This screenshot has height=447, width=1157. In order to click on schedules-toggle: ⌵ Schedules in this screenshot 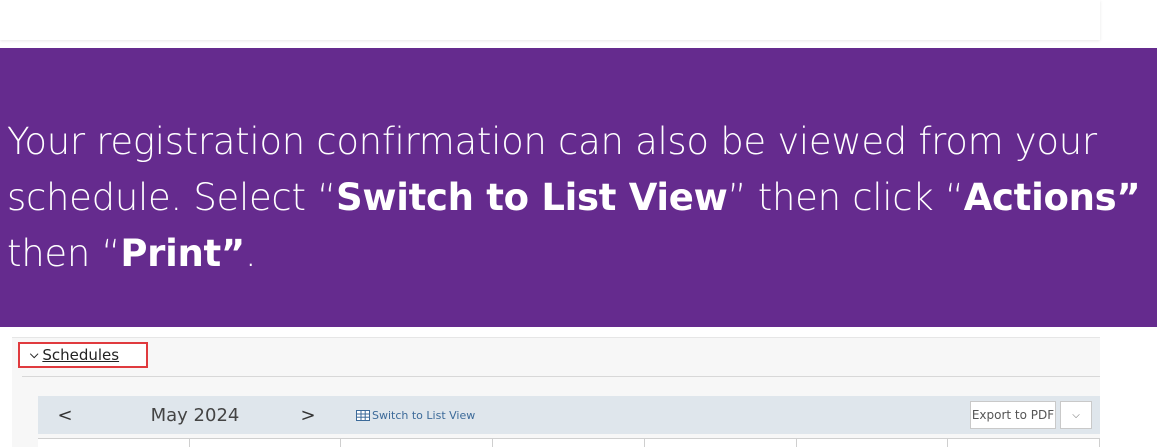, I will do `click(83, 355)`.